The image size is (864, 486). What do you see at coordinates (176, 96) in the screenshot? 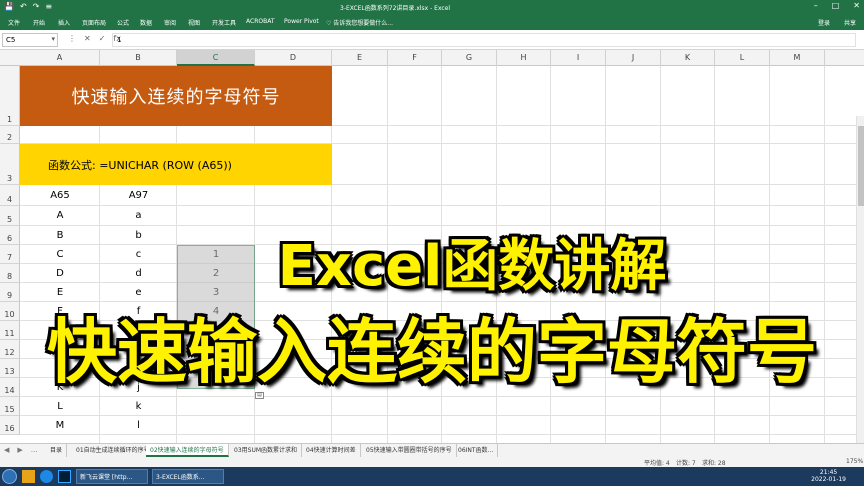
I see `title-cell: 快速输入连续的字母符号` at bounding box center [176, 96].